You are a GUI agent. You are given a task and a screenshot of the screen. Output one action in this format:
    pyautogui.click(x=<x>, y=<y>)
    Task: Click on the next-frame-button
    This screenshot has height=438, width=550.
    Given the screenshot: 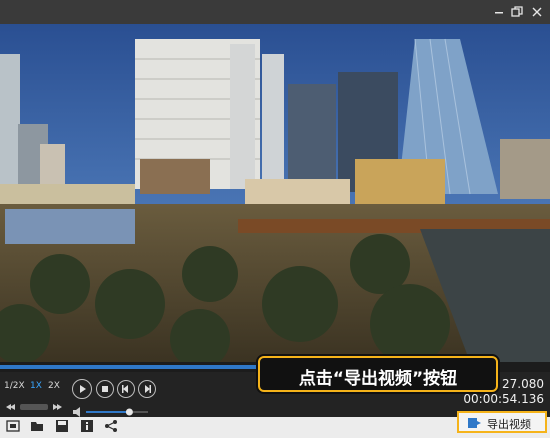 What is the action you would take?
    pyautogui.click(x=147, y=389)
    